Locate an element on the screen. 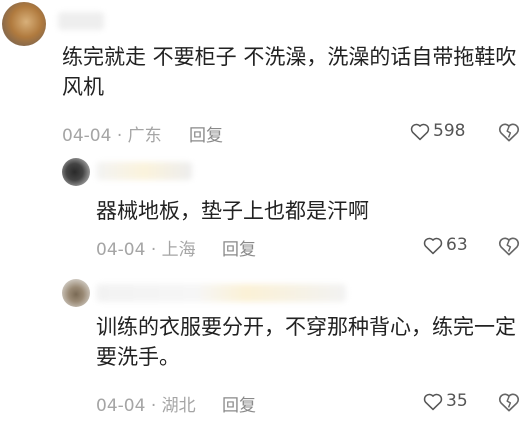  like-button: 35 is located at coordinates (445, 401).